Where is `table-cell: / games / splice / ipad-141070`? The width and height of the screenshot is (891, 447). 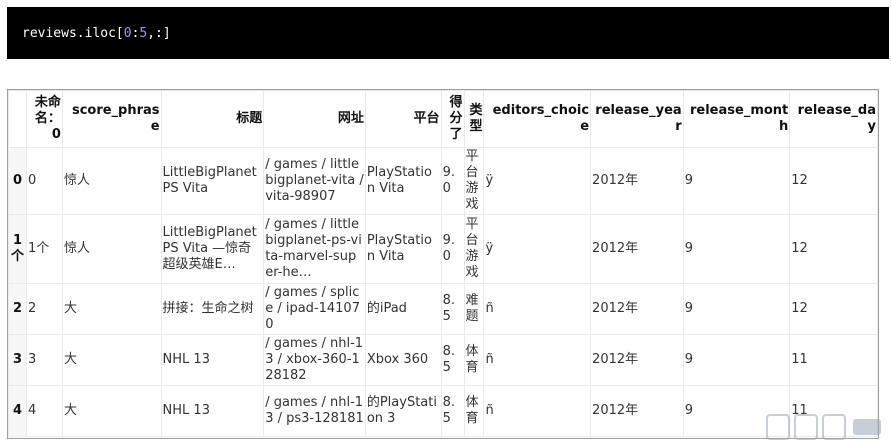 table-cell: / games / splice / ipad-141070 is located at coordinates (314, 309).